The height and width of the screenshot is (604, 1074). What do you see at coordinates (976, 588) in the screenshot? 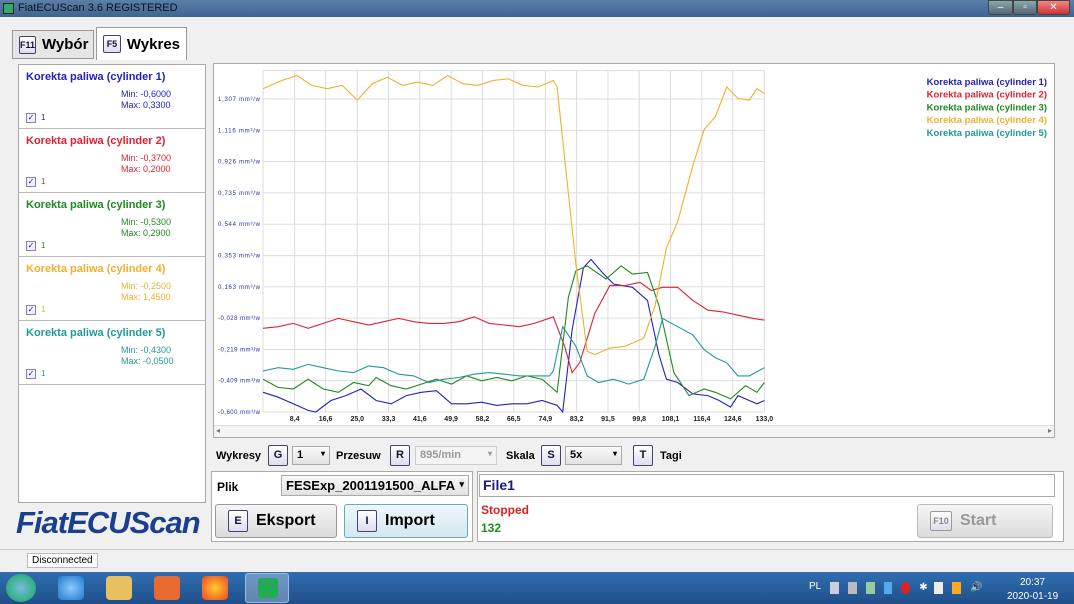
I see `volume-icon: 🔊` at bounding box center [976, 588].